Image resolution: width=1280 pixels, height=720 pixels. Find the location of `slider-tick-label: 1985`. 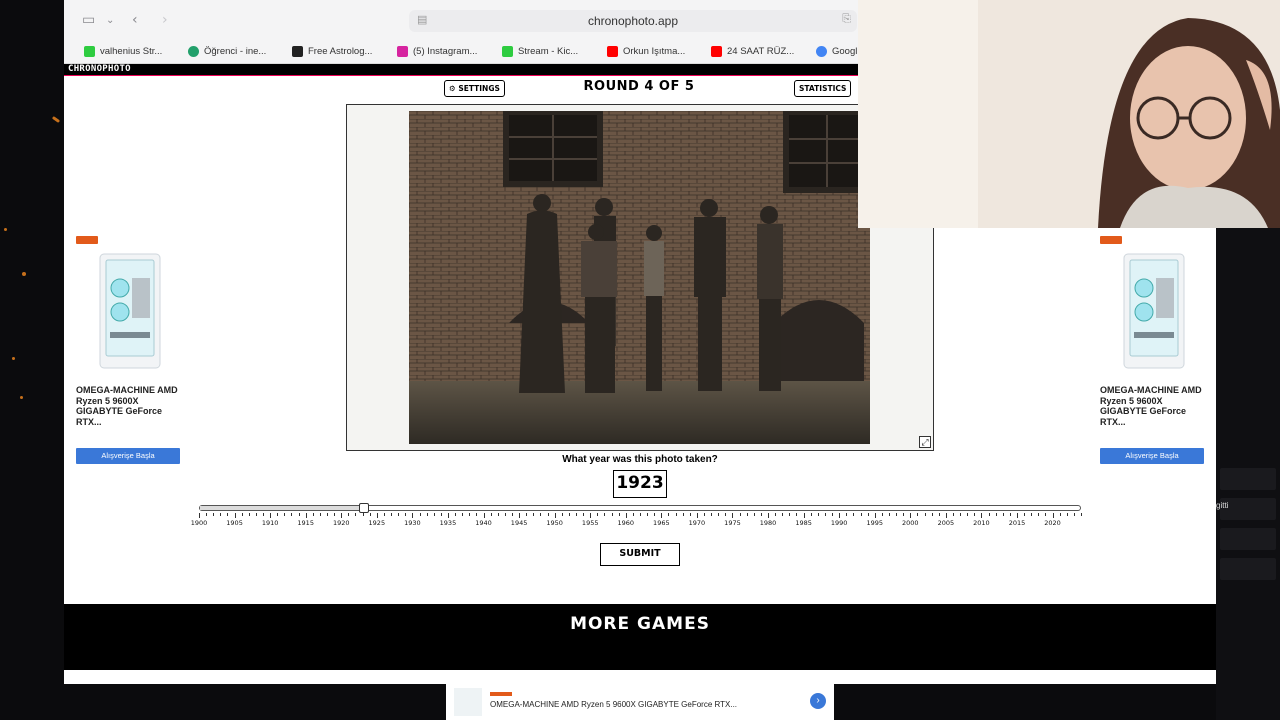

slider-tick-label: 1985 is located at coordinates (803, 523).